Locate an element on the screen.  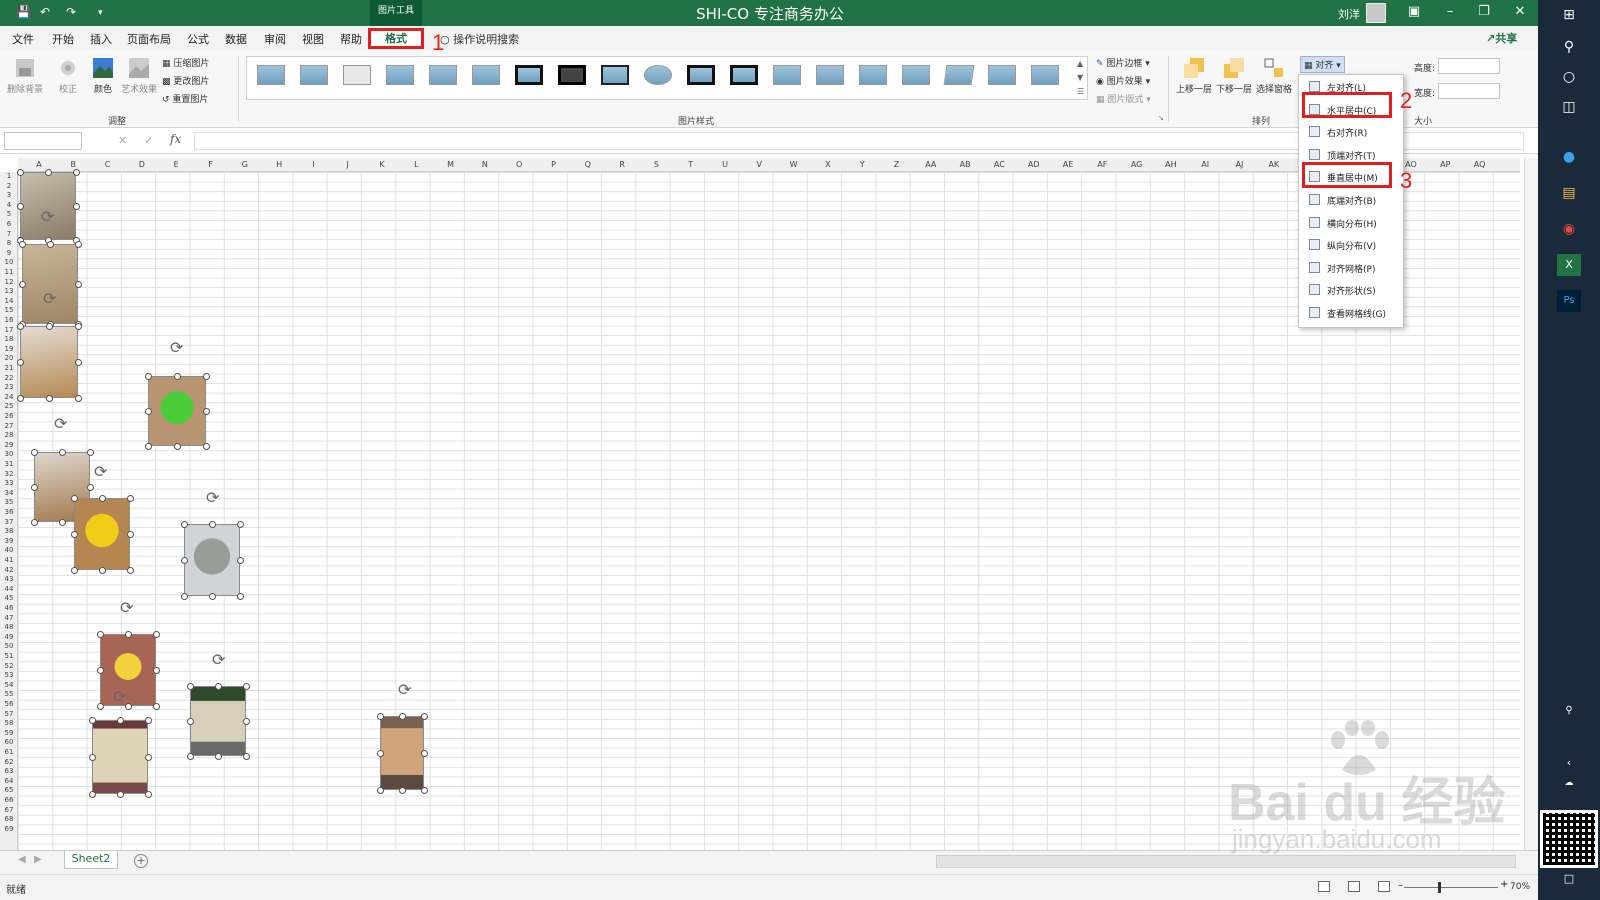
tab-format: 格式 is located at coordinates (396, 38).